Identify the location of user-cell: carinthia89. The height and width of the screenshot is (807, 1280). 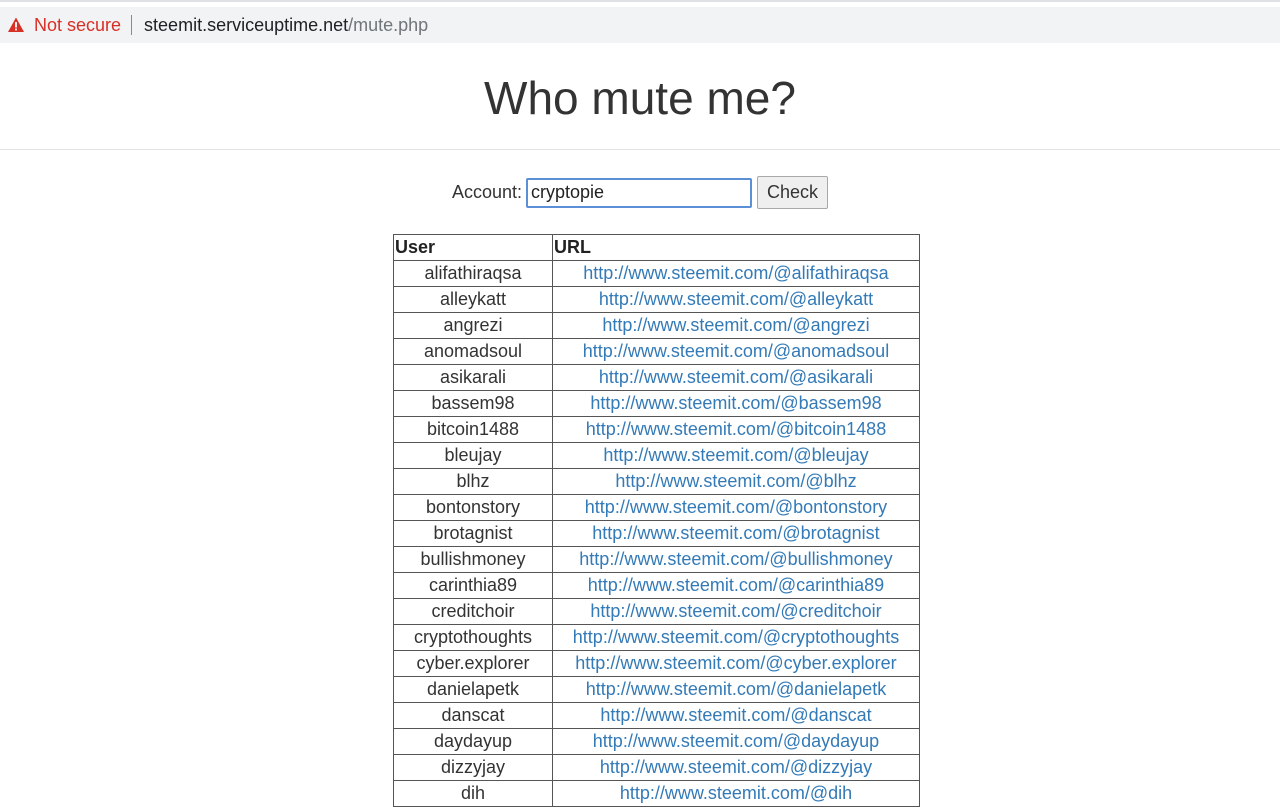
(473, 585).